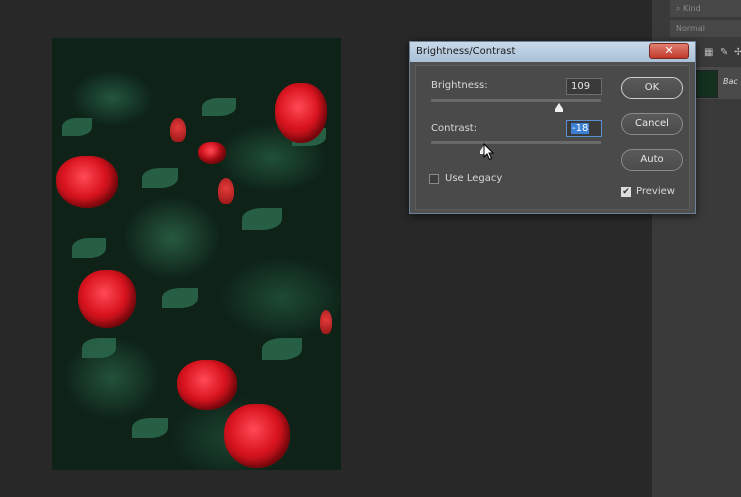  I want to click on kind-filter-label: Kind, so click(692, 8).